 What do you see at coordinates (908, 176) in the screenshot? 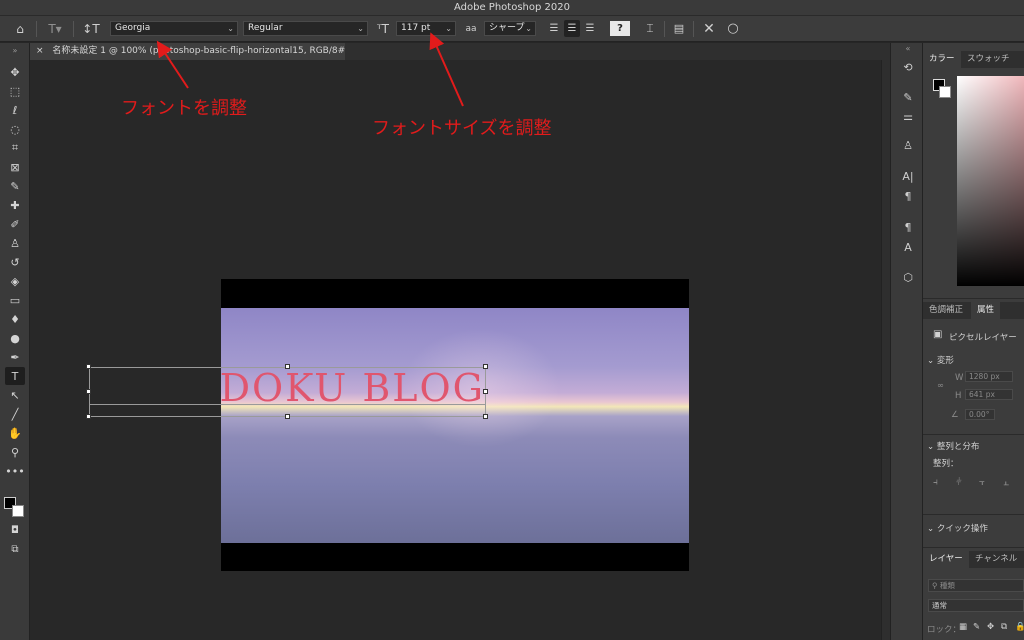
I see `character-panel-icon: A|` at bounding box center [908, 176].